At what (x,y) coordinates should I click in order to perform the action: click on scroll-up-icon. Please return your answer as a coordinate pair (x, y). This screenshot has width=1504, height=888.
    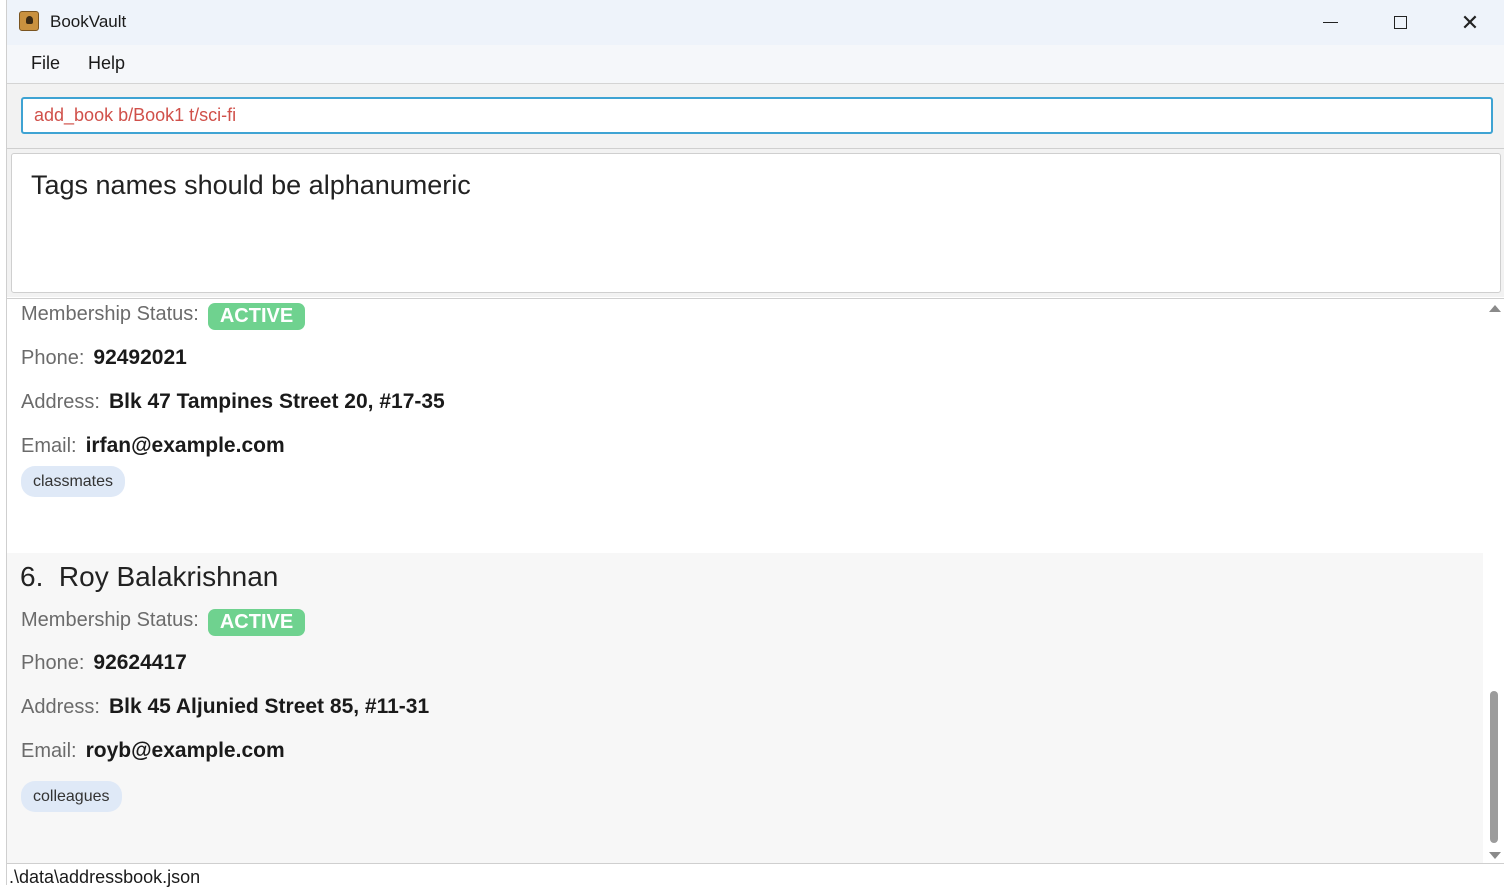
    Looking at the image, I should click on (1495, 308).